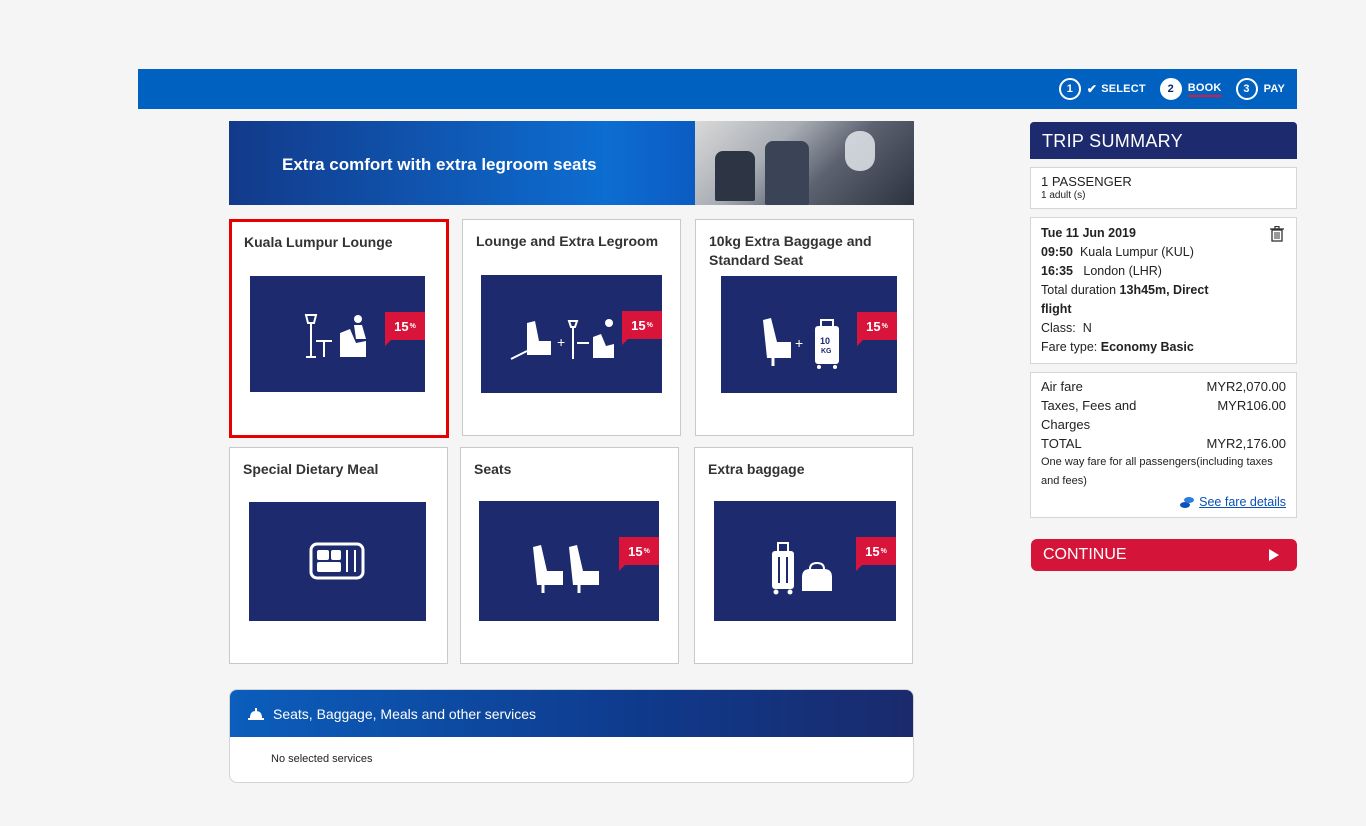 Image resolution: width=1366 pixels, height=826 pixels. What do you see at coordinates (860, 151) in the screenshot?
I see `window-shape` at bounding box center [860, 151].